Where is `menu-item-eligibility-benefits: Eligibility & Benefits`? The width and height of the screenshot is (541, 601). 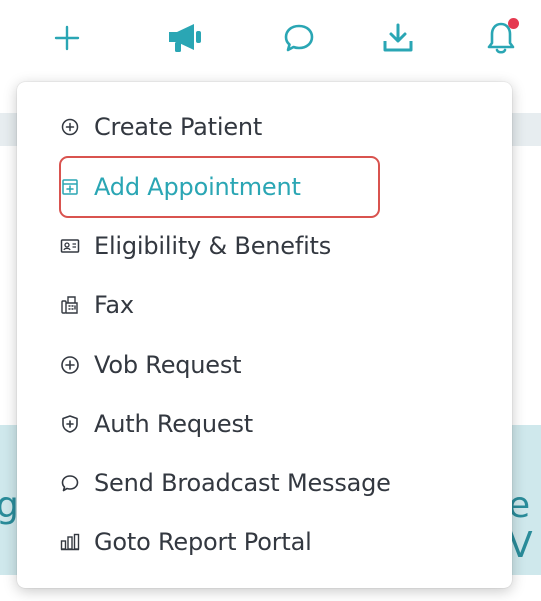 menu-item-eligibility-benefits: Eligibility & Benefits is located at coordinates (195, 246).